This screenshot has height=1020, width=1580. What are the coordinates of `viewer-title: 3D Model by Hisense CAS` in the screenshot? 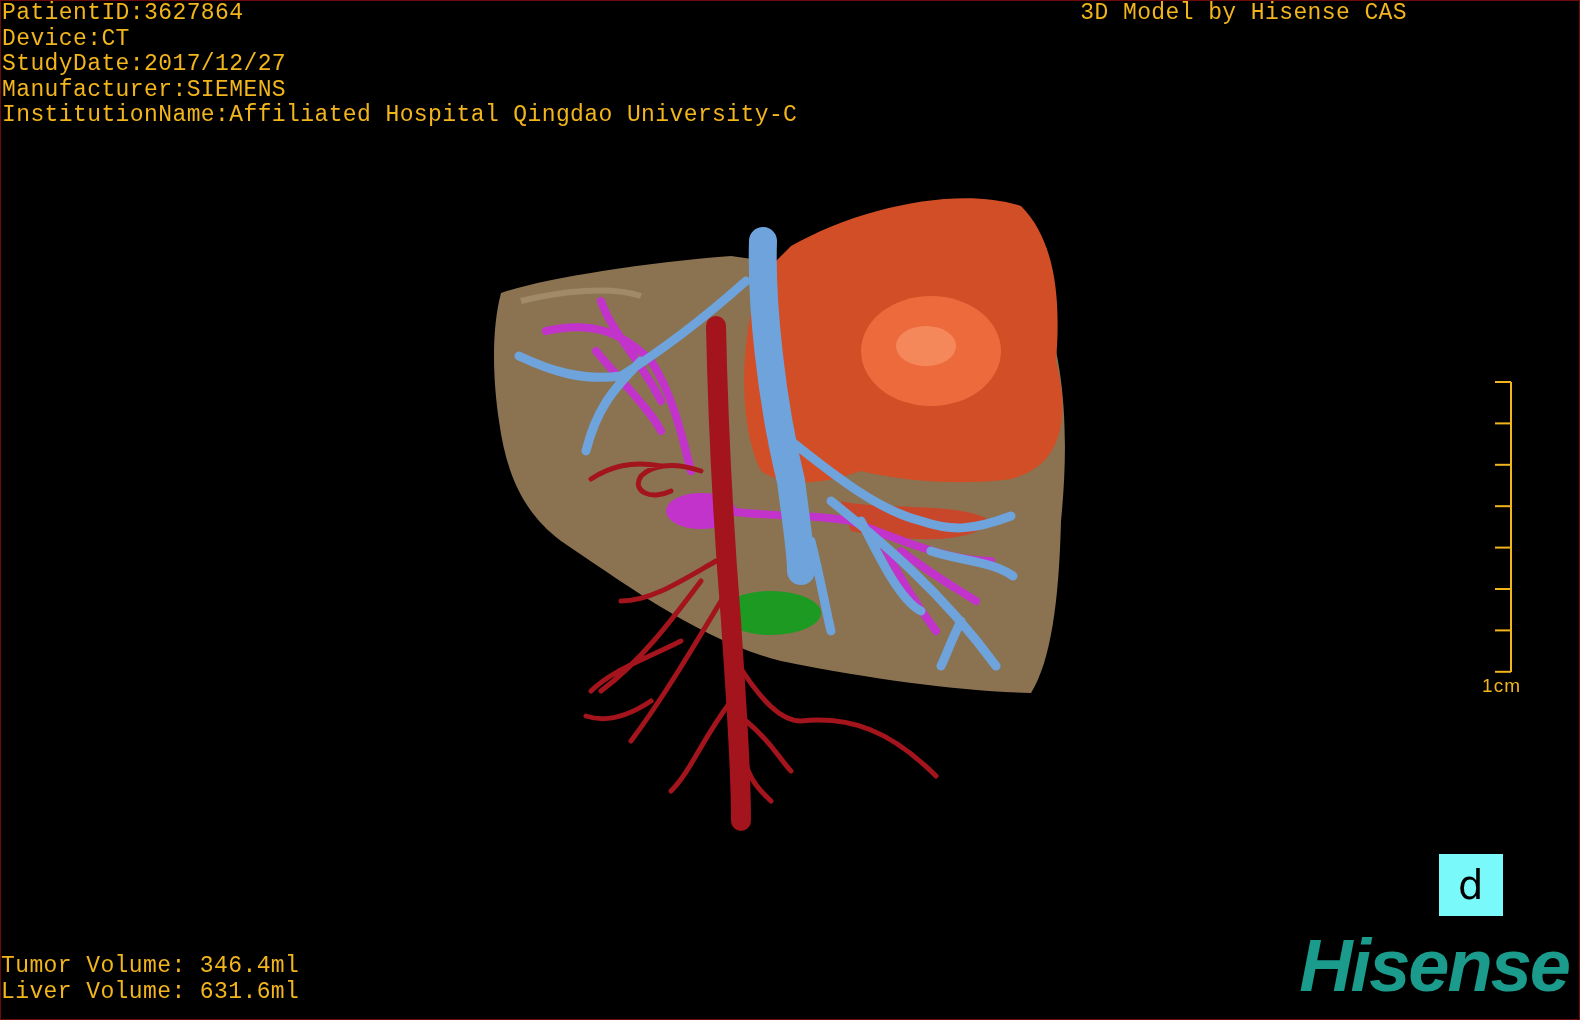 It's located at (1243, 14).